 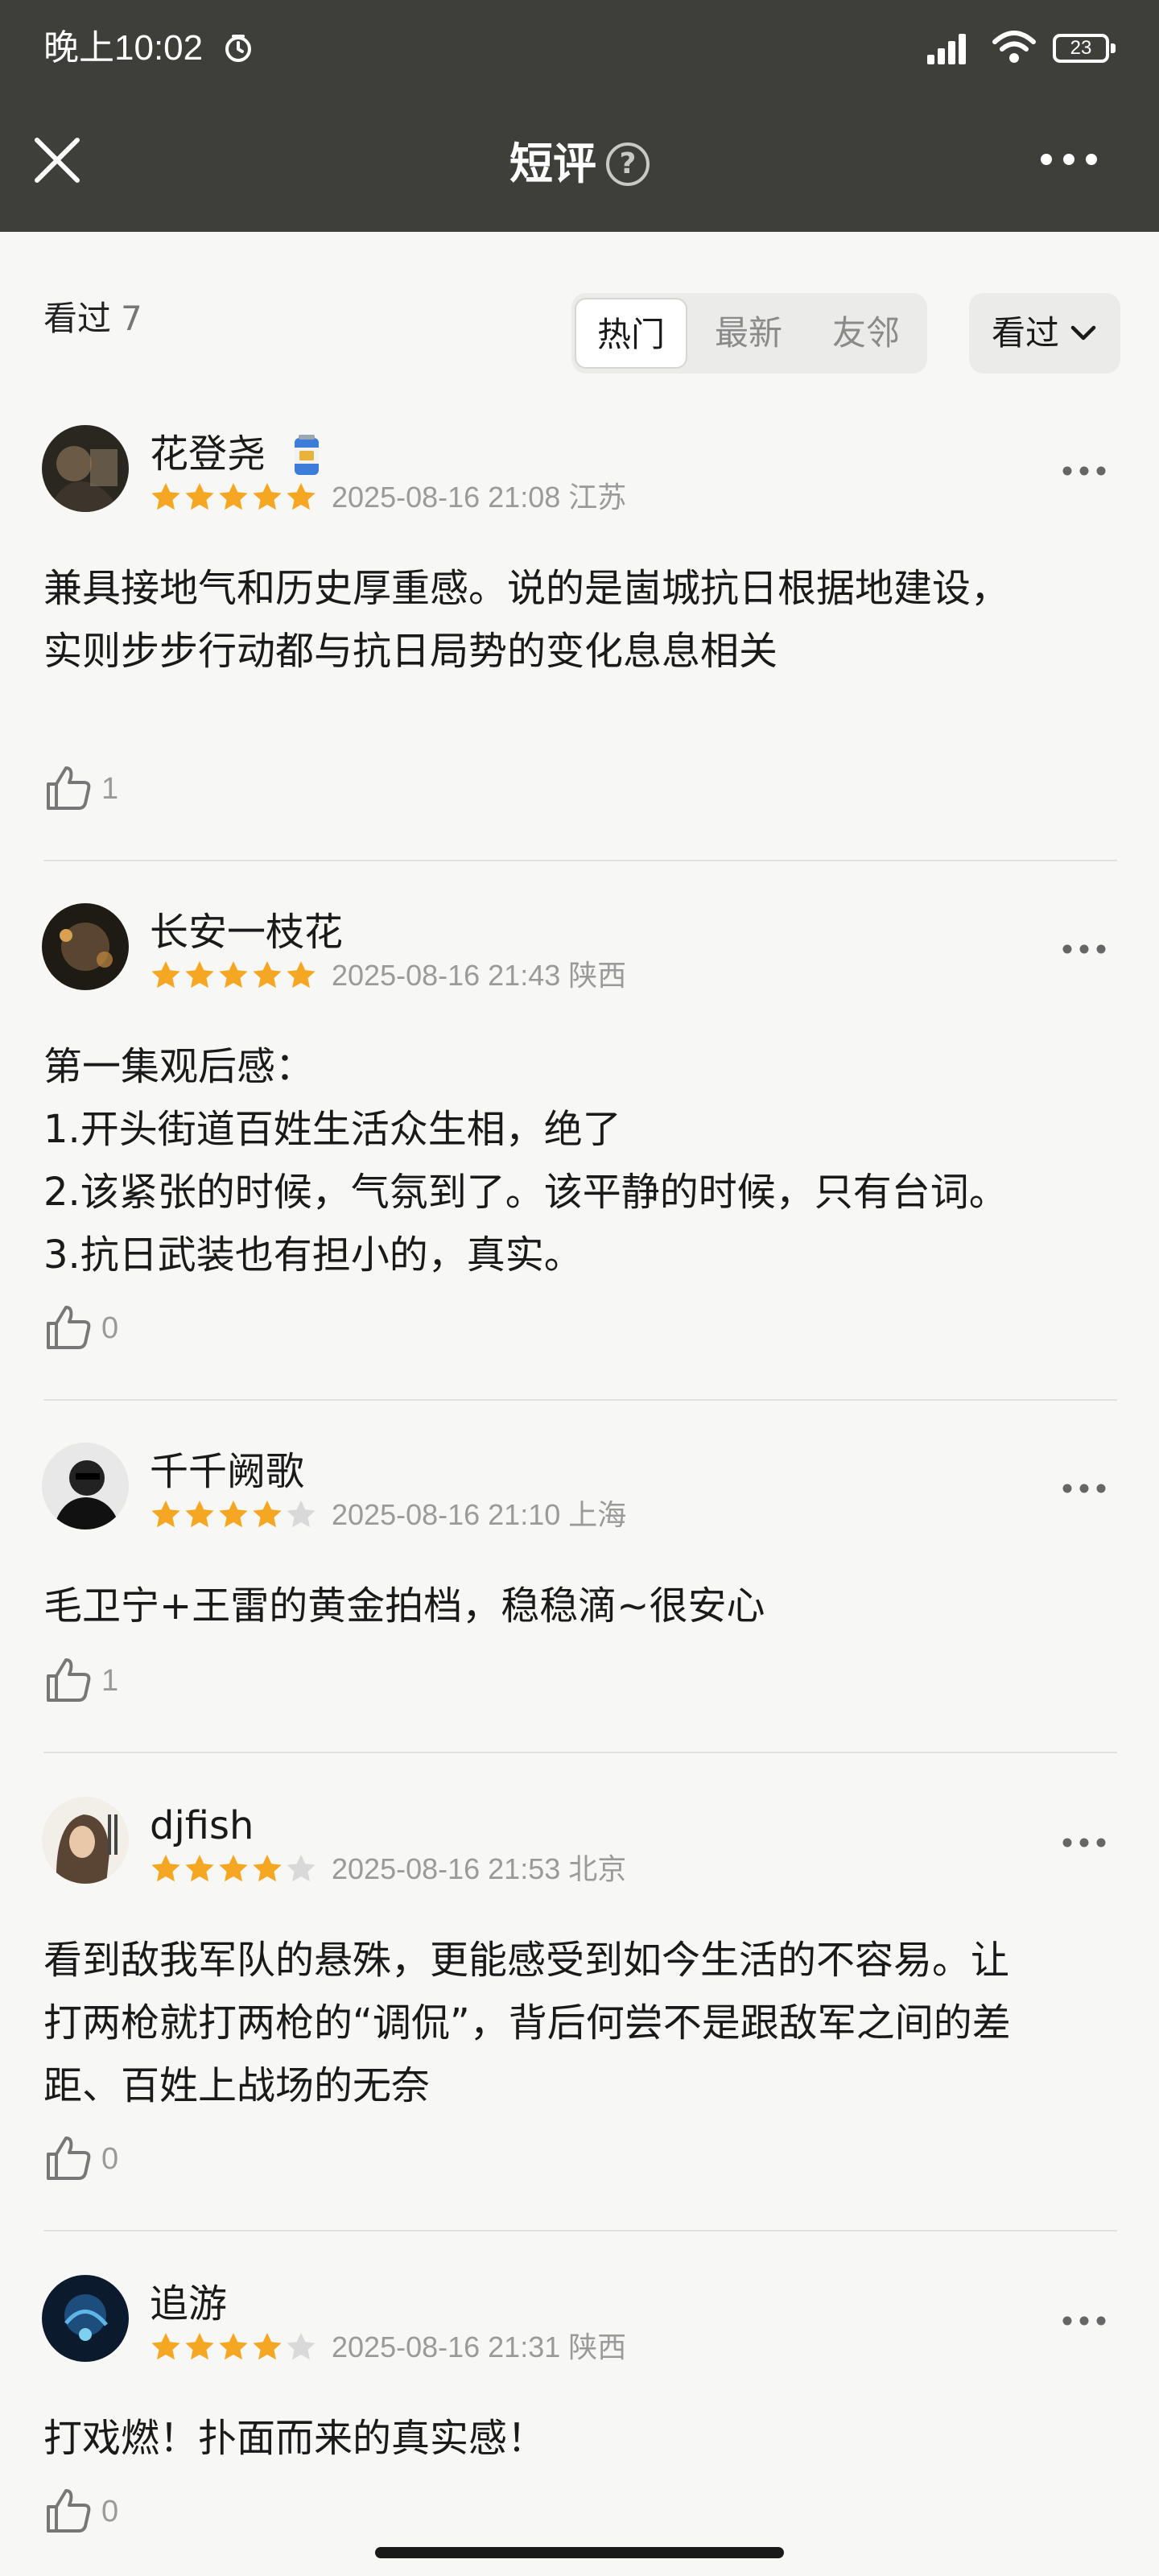 I want to click on tab-latest: 最新, so click(x=748, y=333).